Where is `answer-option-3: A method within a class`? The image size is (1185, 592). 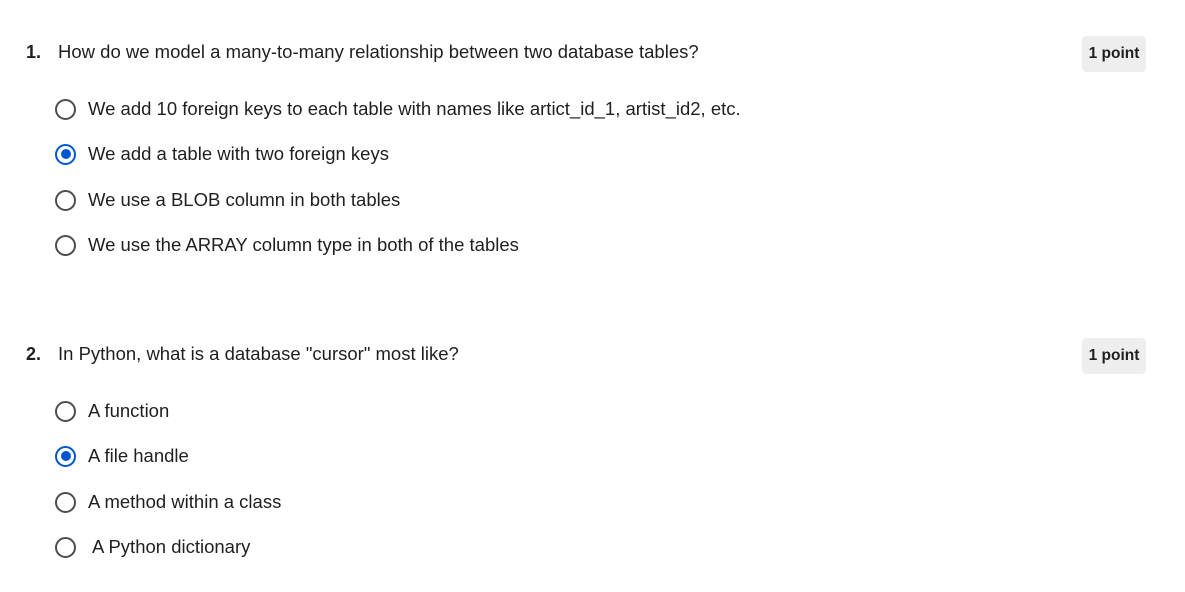
answer-option-3: A method within a class is located at coordinates (168, 502).